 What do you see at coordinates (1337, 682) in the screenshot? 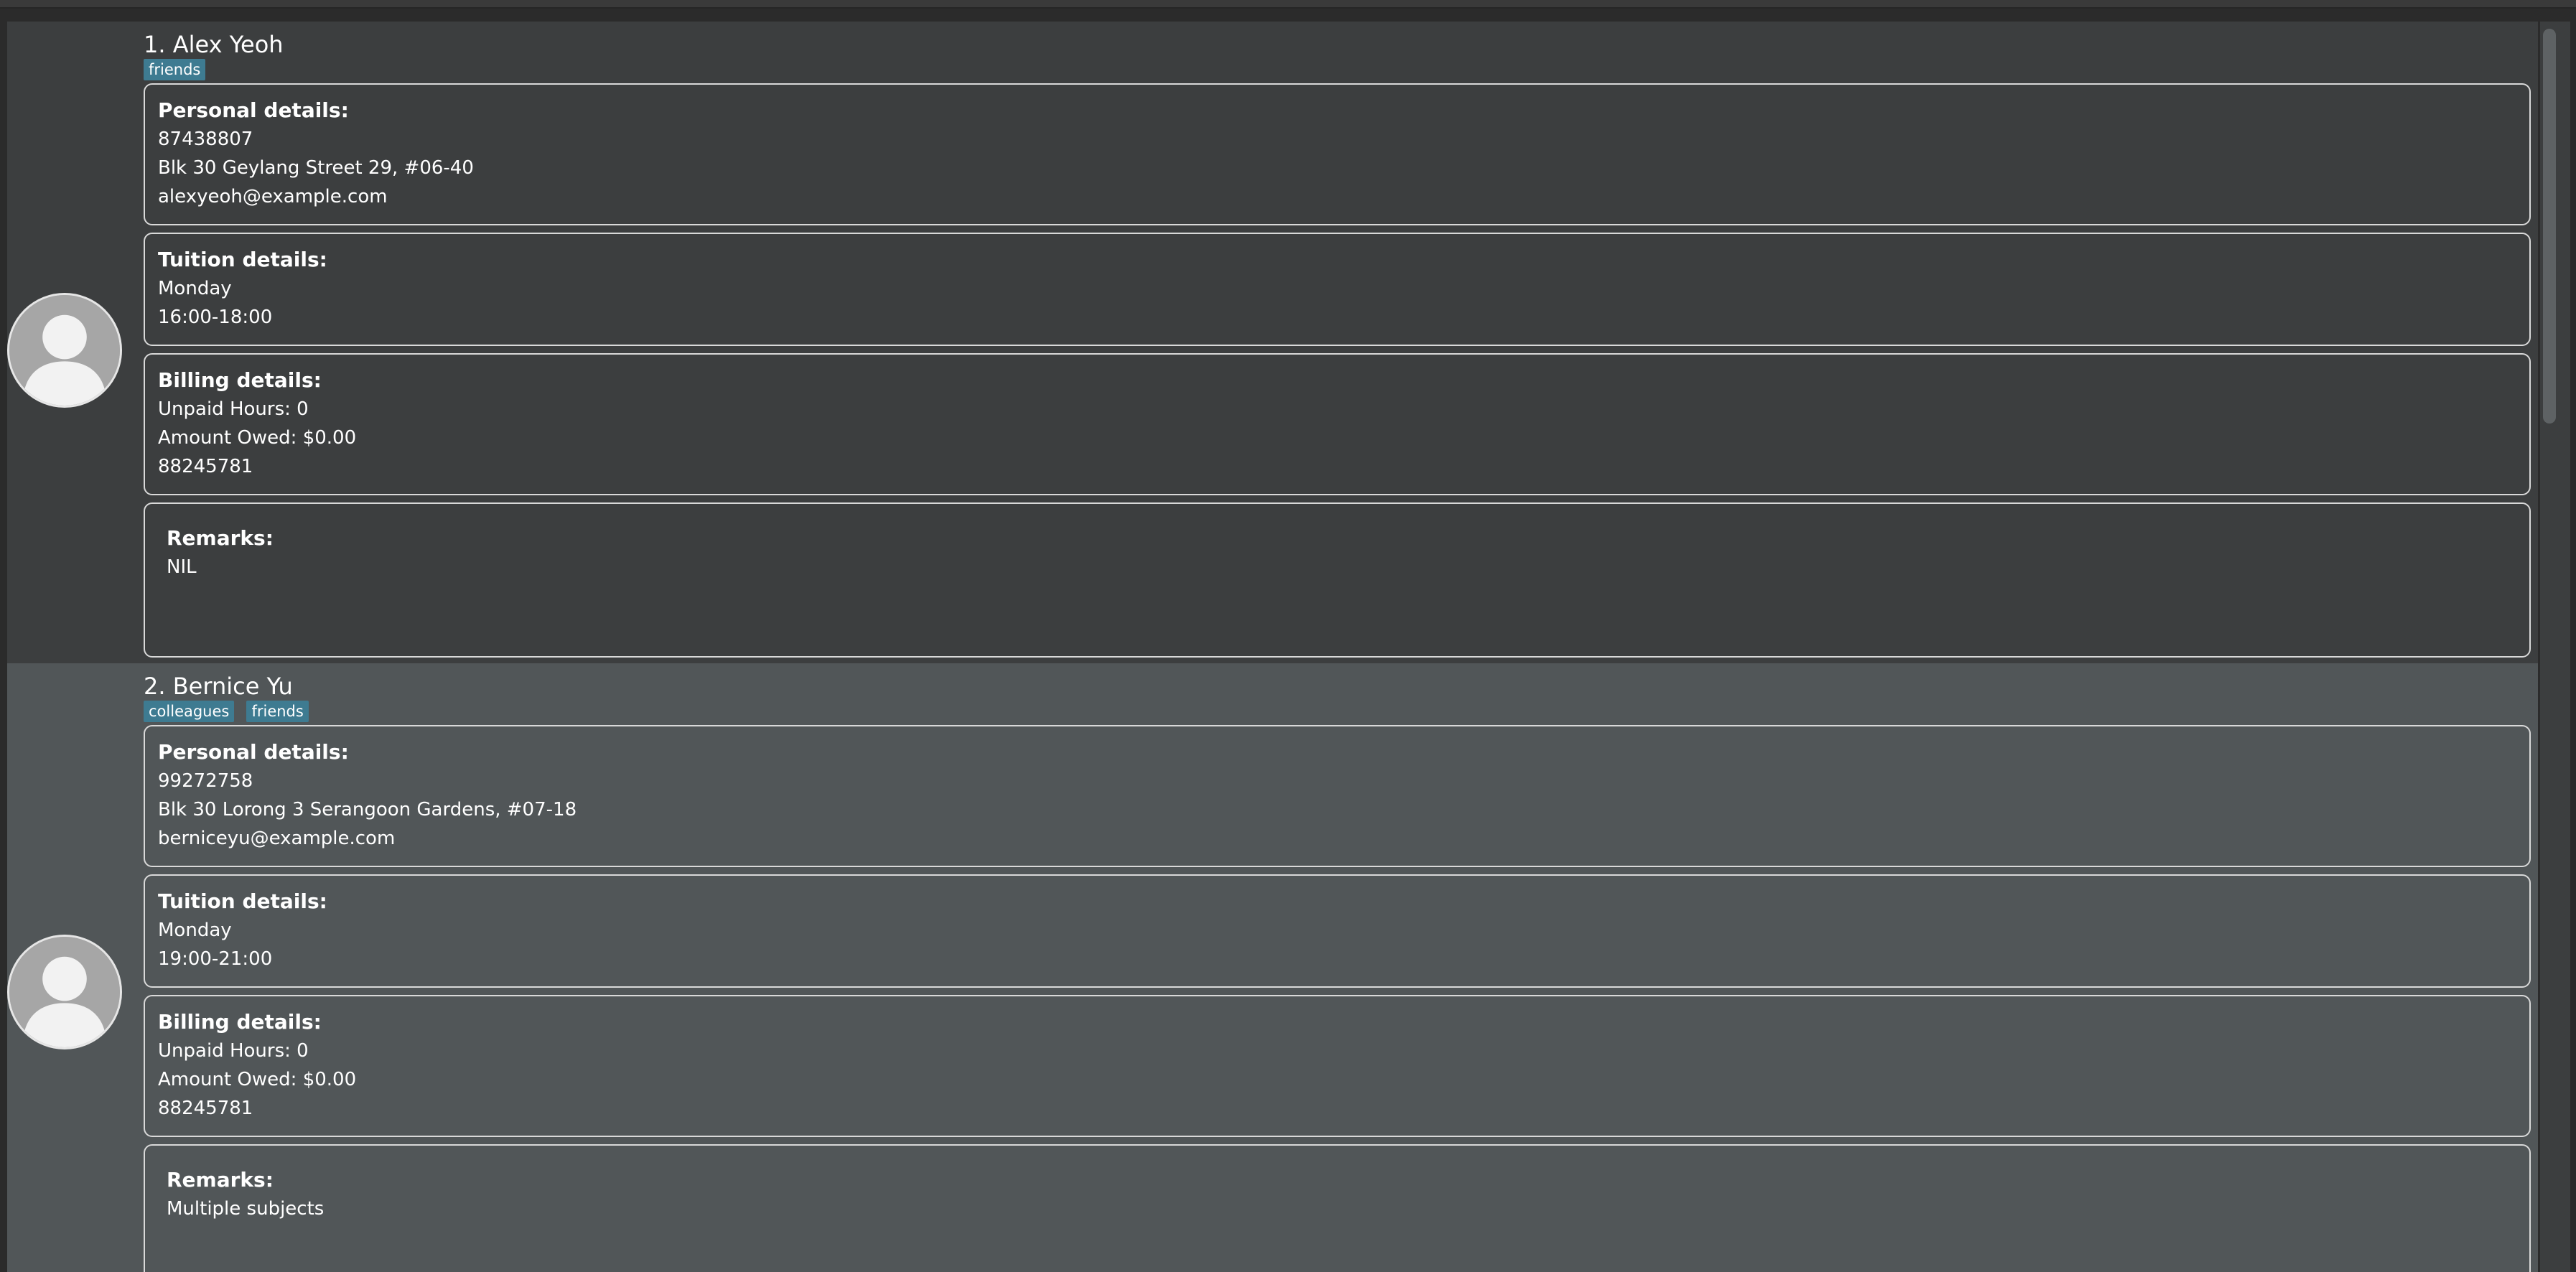
I see `person-name: 2. Bernice Yu` at bounding box center [1337, 682].